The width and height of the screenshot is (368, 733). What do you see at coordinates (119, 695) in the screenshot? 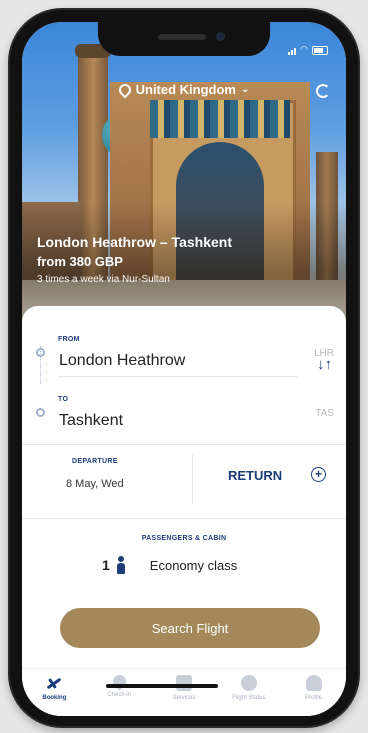
I see `tab-label: Check-in` at bounding box center [119, 695].